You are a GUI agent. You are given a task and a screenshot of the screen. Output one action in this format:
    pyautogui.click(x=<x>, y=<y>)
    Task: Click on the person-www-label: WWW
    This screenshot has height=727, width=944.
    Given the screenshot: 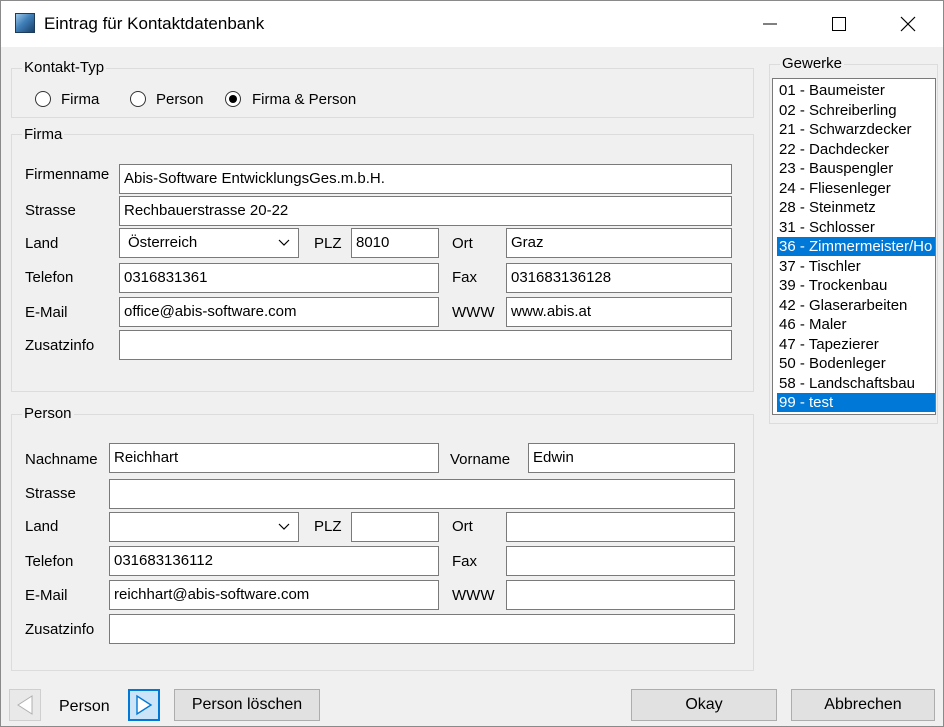 What is the action you would take?
    pyautogui.click(x=473, y=595)
    